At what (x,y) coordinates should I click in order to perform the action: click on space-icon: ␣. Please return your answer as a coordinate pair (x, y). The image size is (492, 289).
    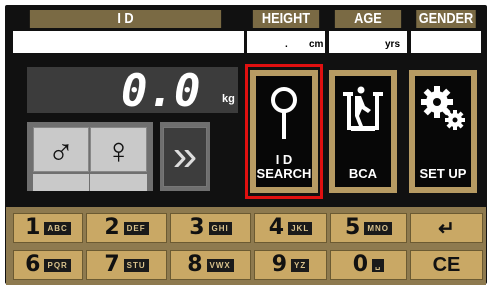
    Looking at the image, I should click on (378, 265).